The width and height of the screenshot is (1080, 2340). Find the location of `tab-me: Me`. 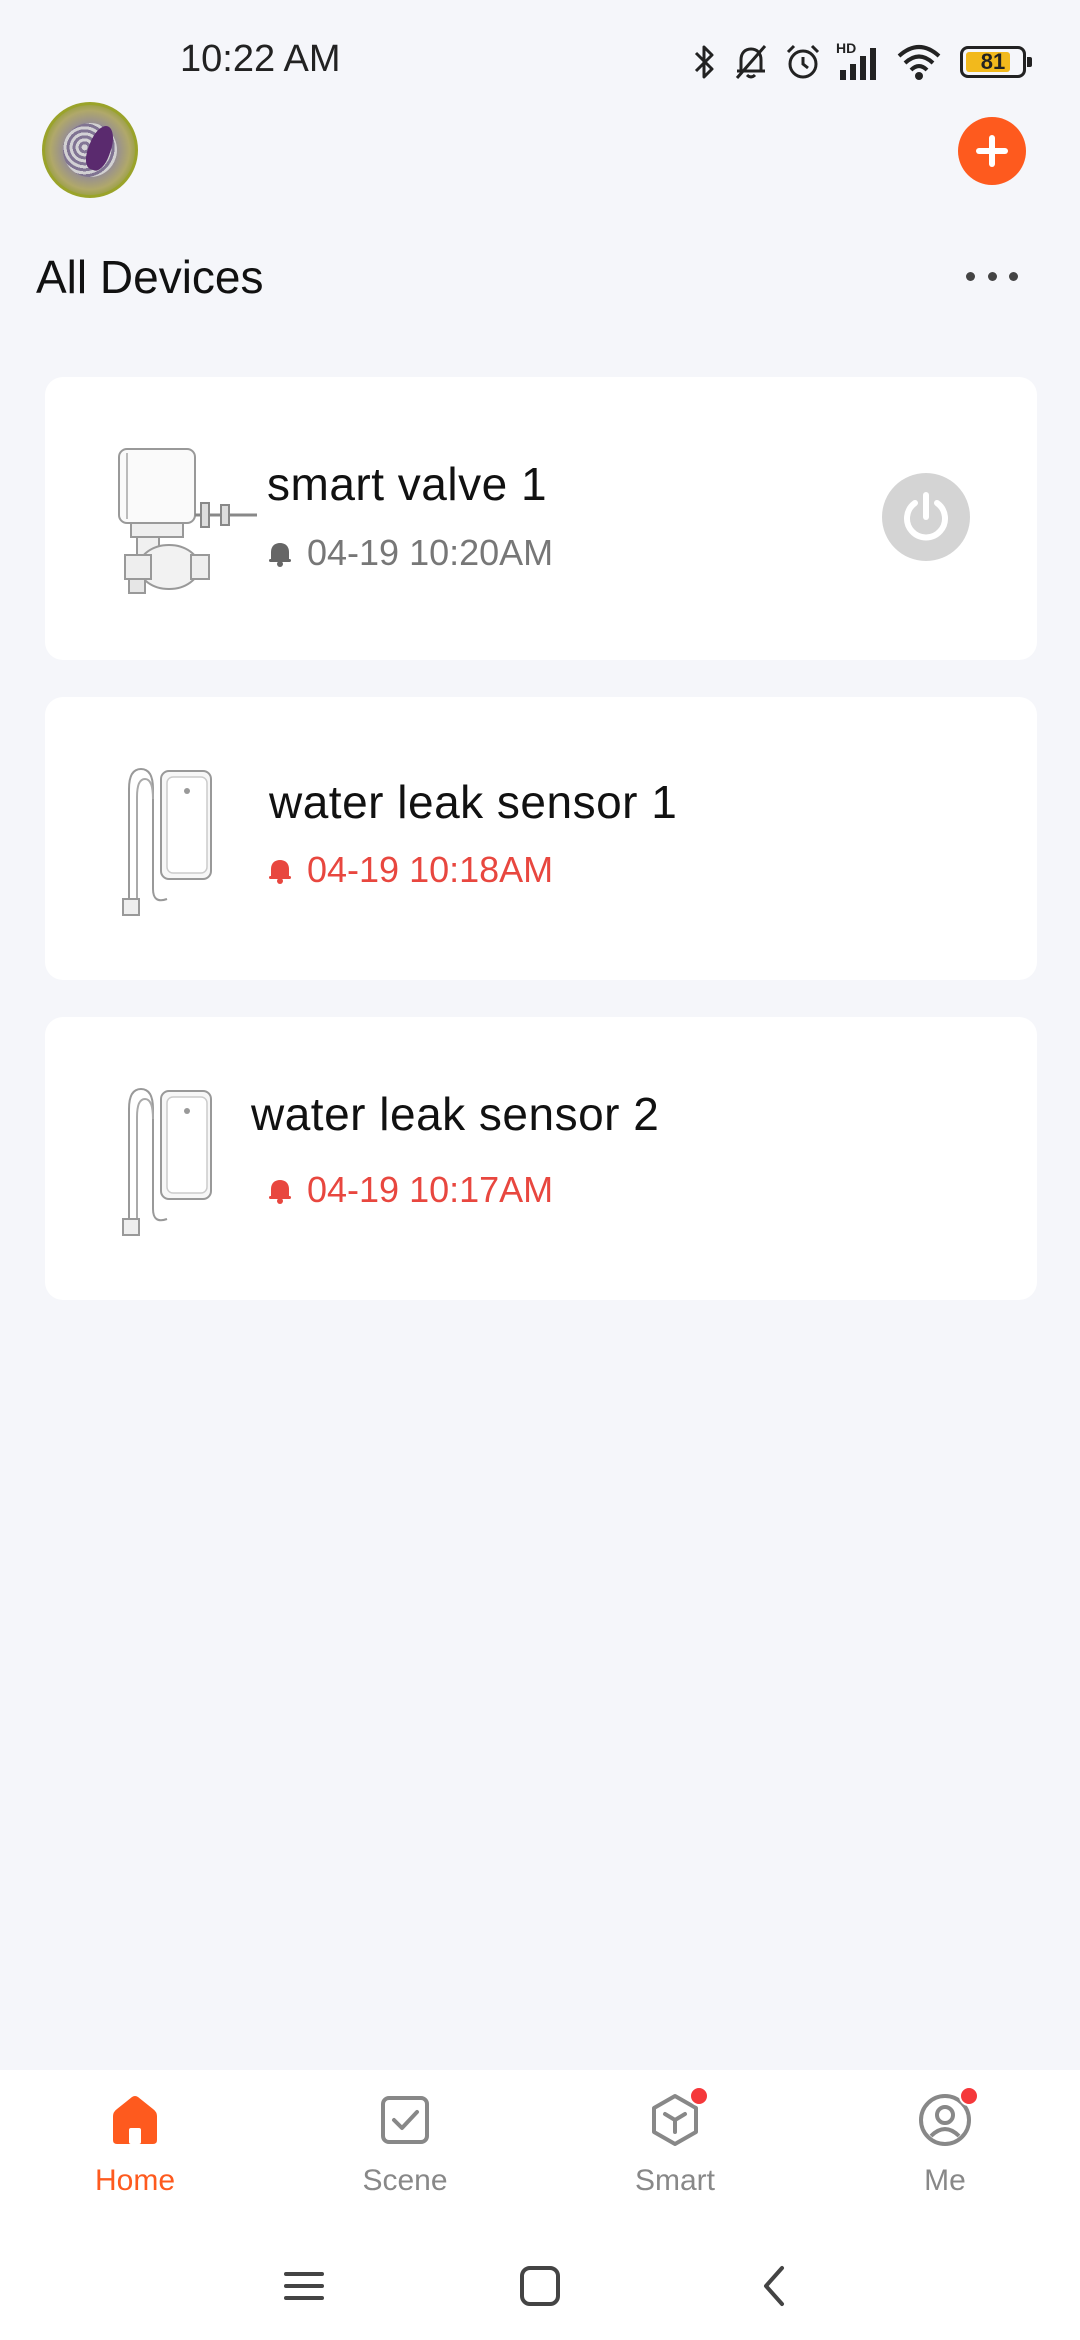

tab-me: Me is located at coordinates (945, 2150).